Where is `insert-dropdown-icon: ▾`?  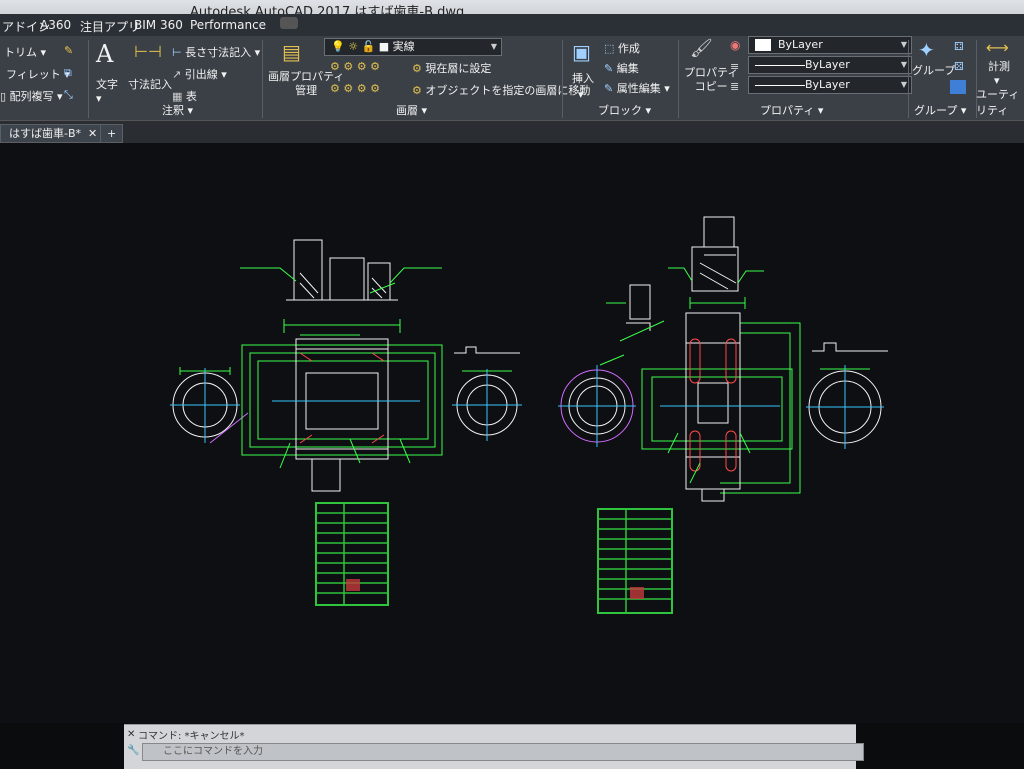 insert-dropdown-icon: ▾ is located at coordinates (581, 94).